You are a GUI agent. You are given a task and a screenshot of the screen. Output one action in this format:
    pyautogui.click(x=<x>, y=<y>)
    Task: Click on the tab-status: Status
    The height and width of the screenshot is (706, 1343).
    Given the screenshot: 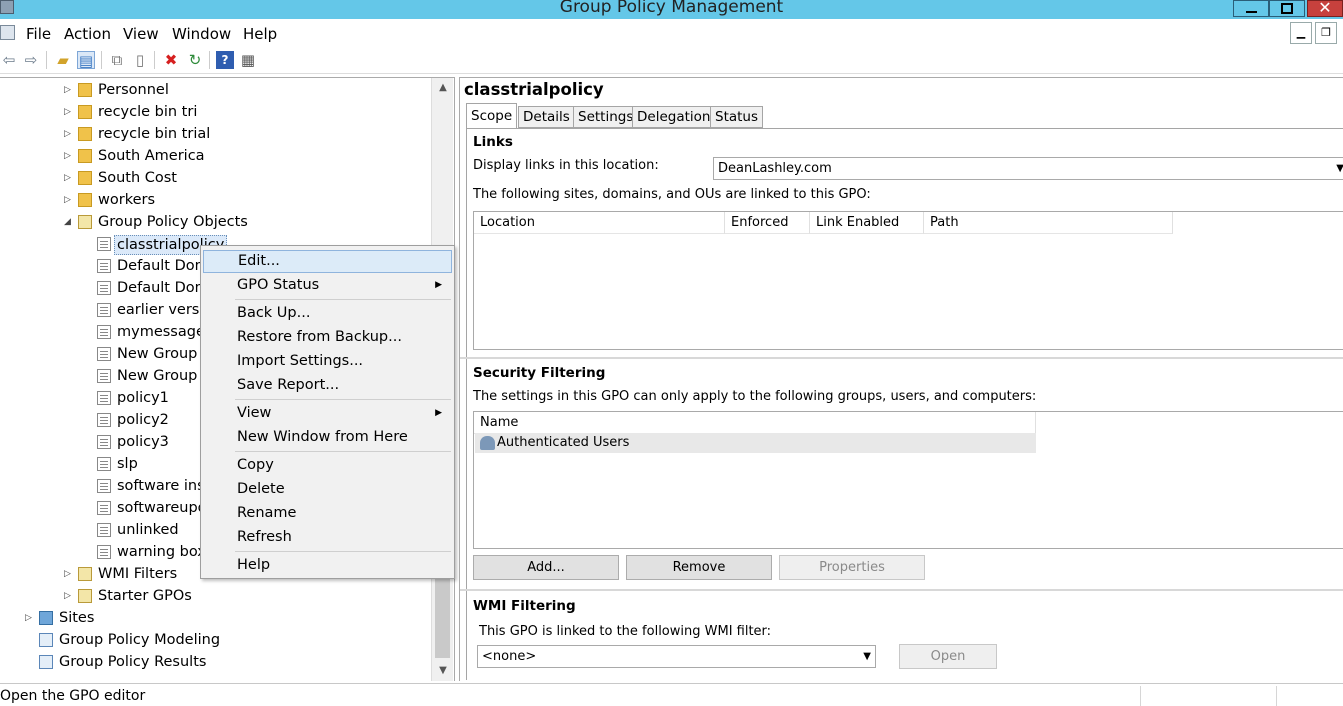 What is the action you would take?
    pyautogui.click(x=737, y=117)
    